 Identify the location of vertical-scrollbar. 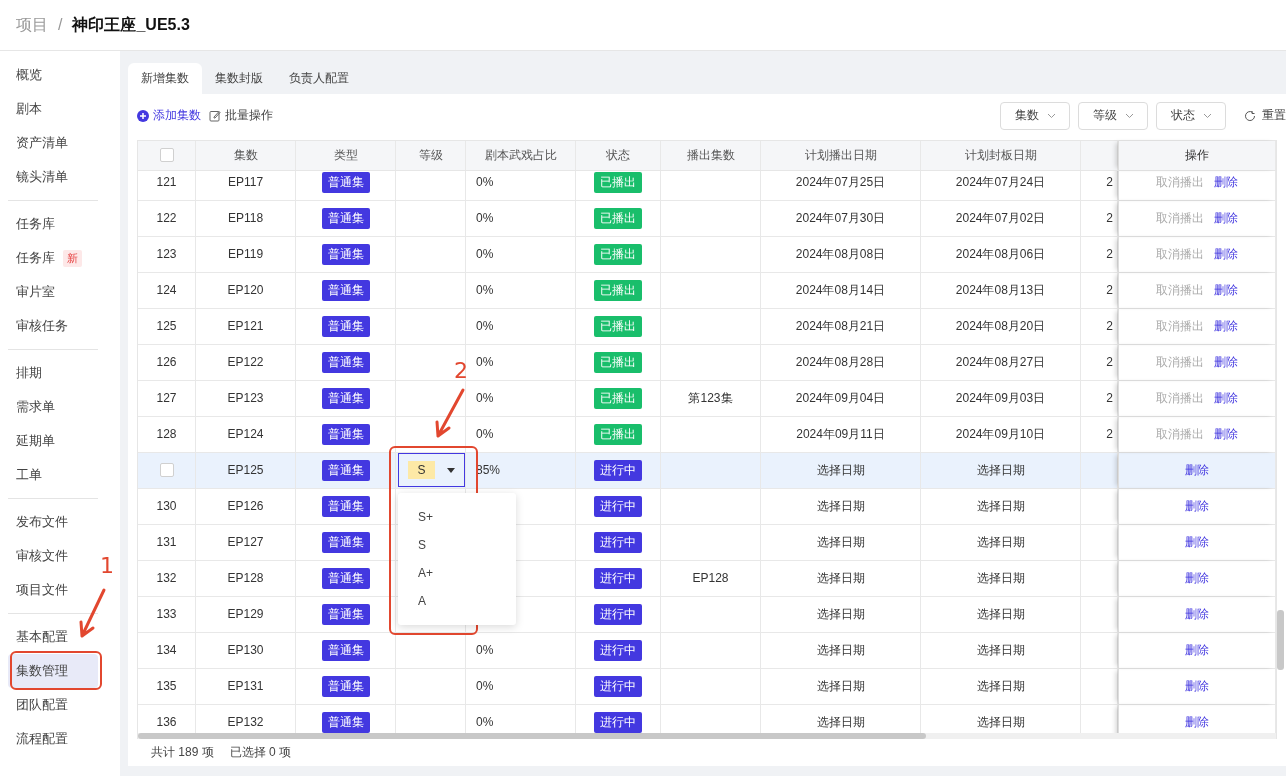
(1280, 640).